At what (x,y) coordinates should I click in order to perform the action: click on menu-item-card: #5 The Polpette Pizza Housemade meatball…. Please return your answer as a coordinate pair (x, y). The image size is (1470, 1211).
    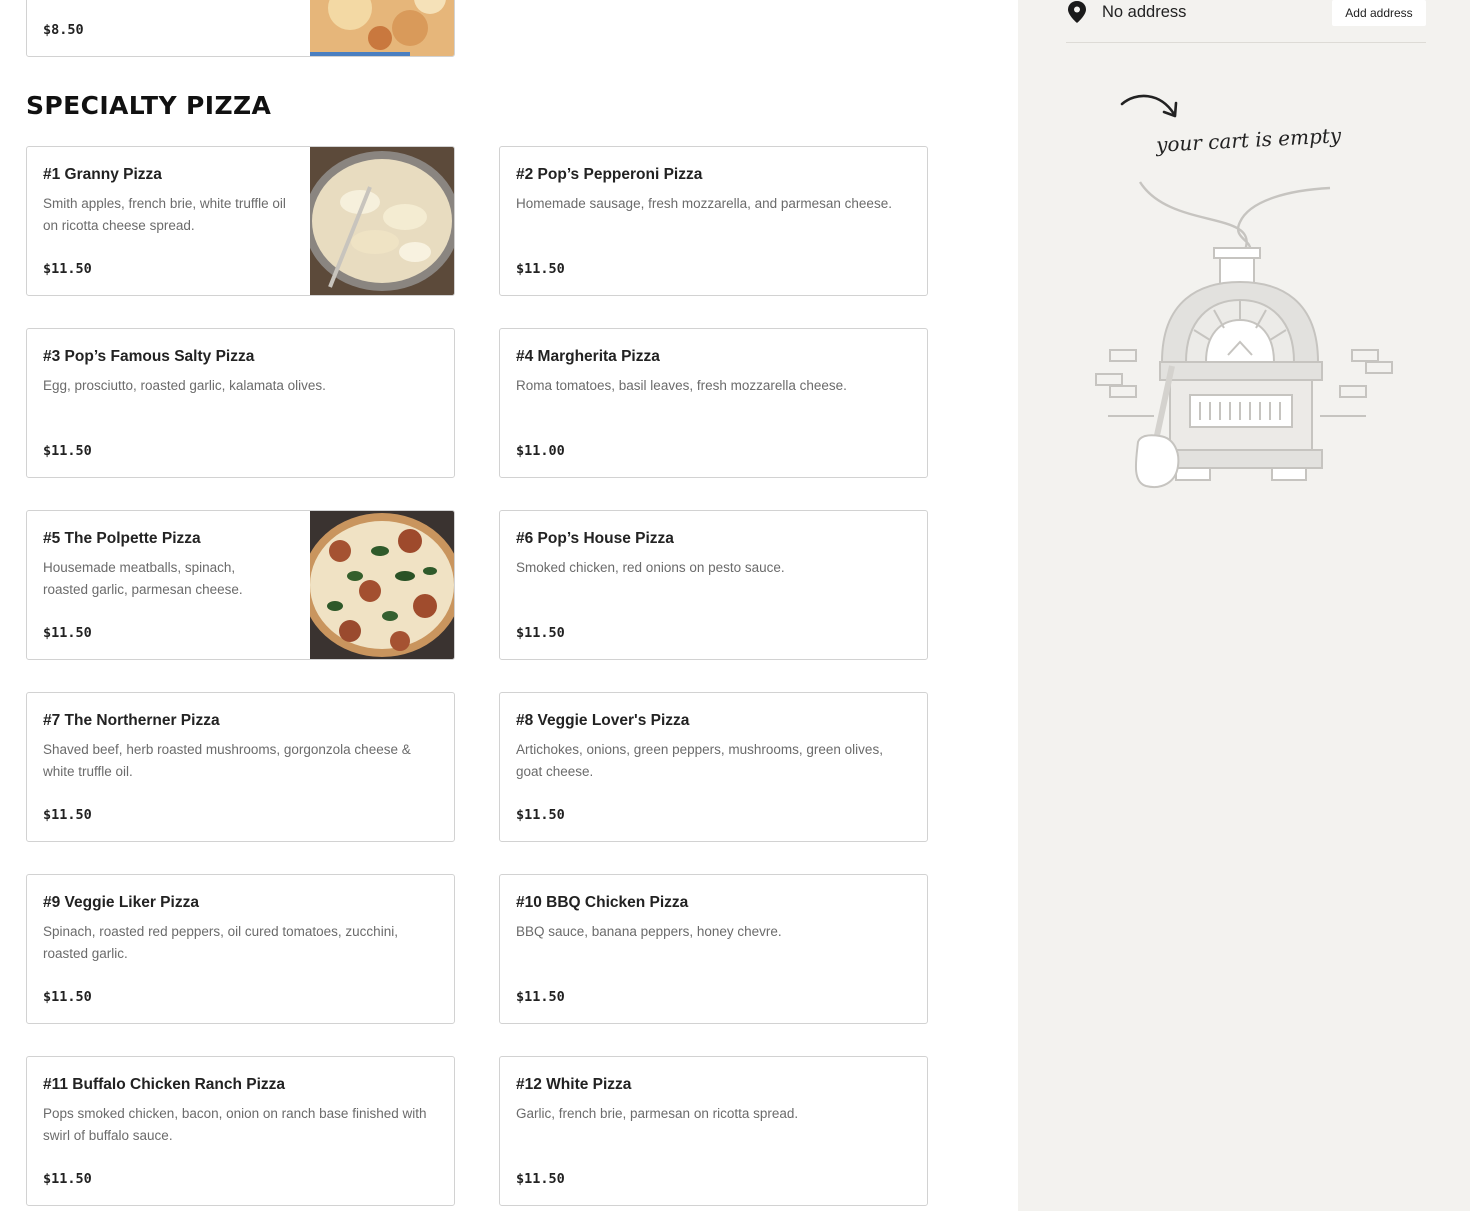
    Looking at the image, I should click on (240, 585).